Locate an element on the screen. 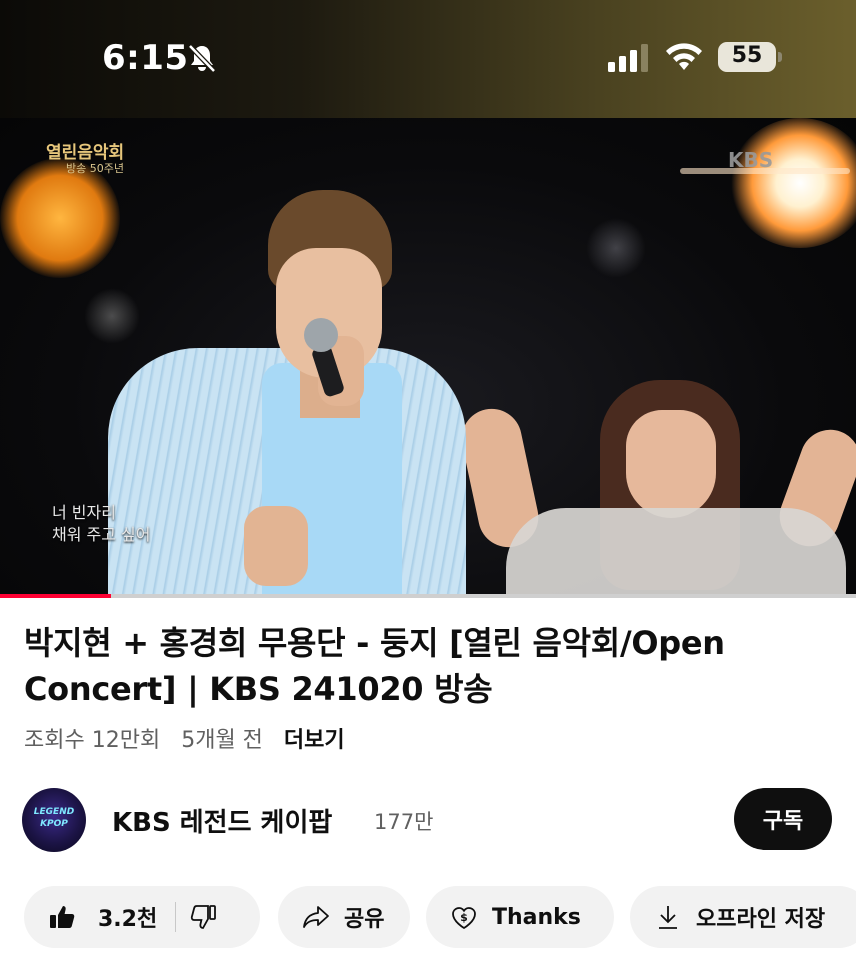 The width and height of the screenshot is (856, 969). share-label: 공유 is located at coordinates (364, 919).